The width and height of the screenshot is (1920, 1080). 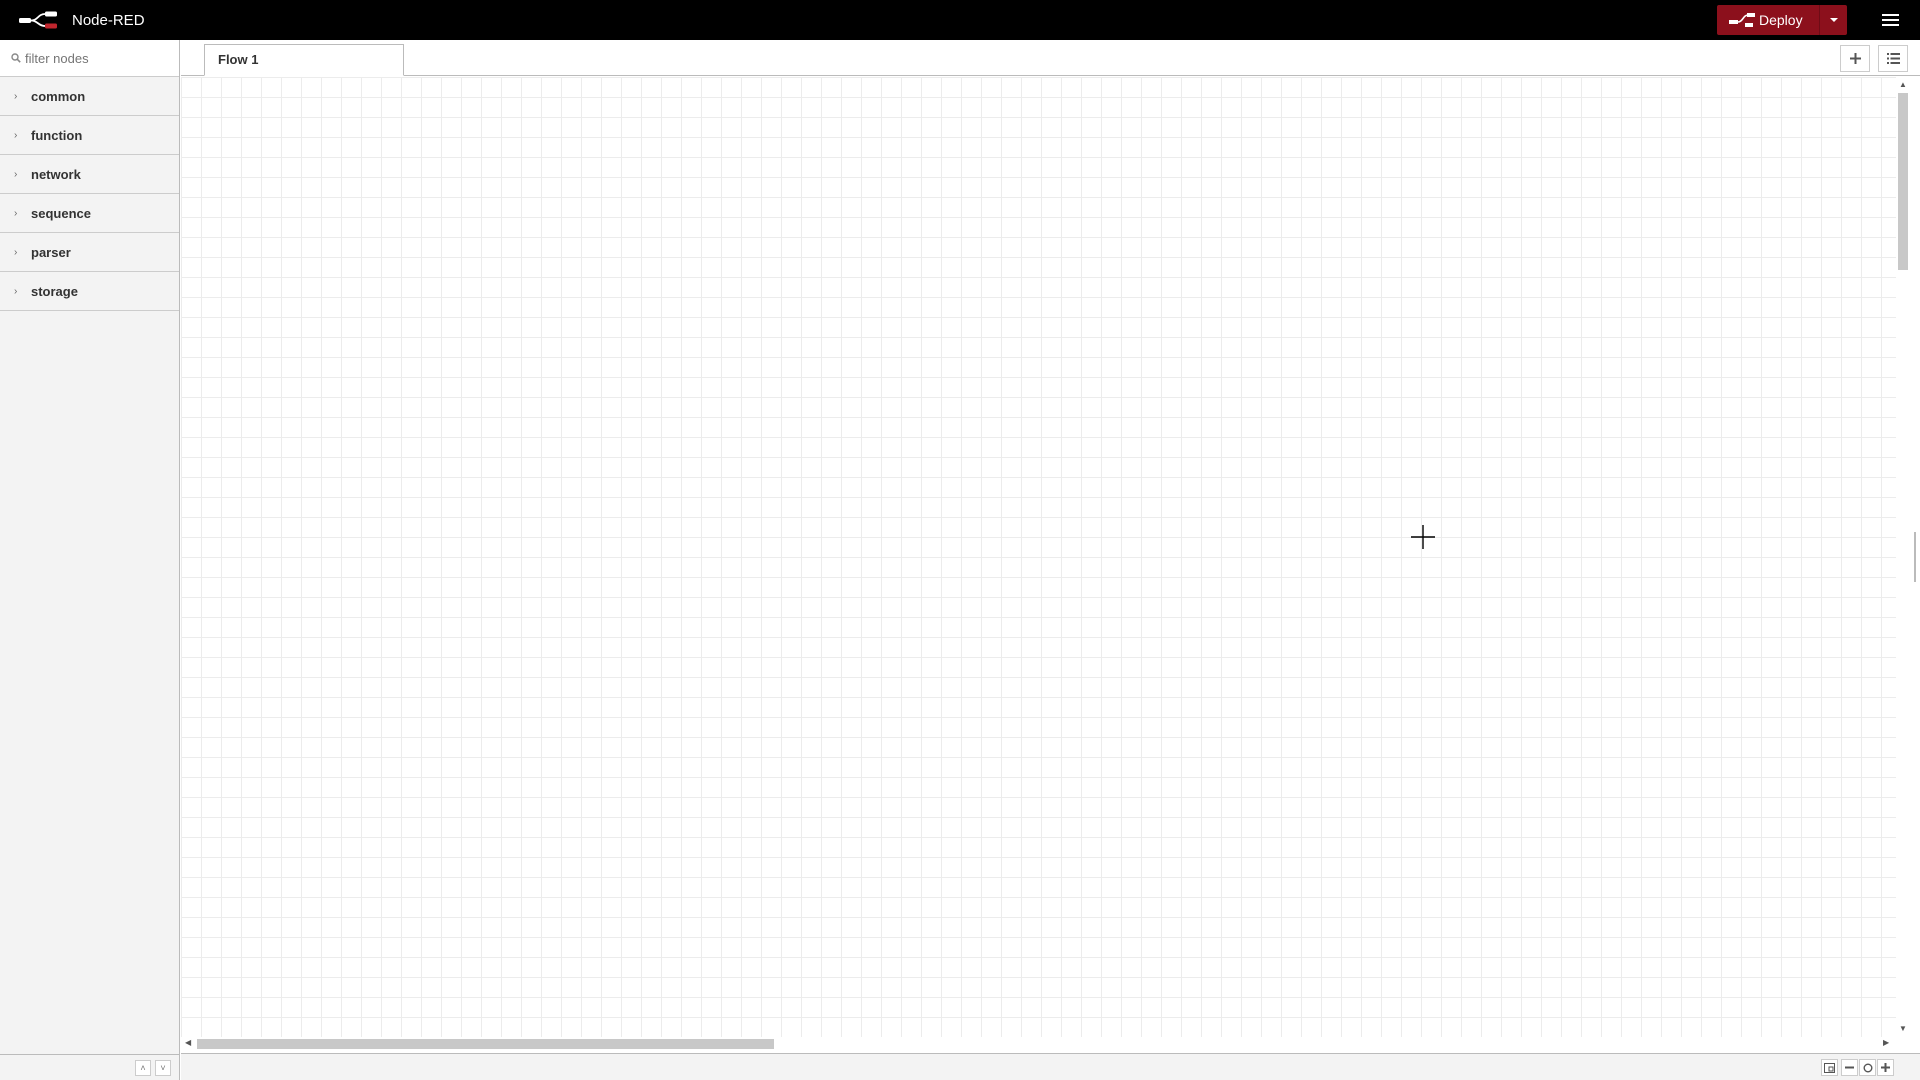 I want to click on palette-category-sequence: › sequence, so click(x=89, y=213).